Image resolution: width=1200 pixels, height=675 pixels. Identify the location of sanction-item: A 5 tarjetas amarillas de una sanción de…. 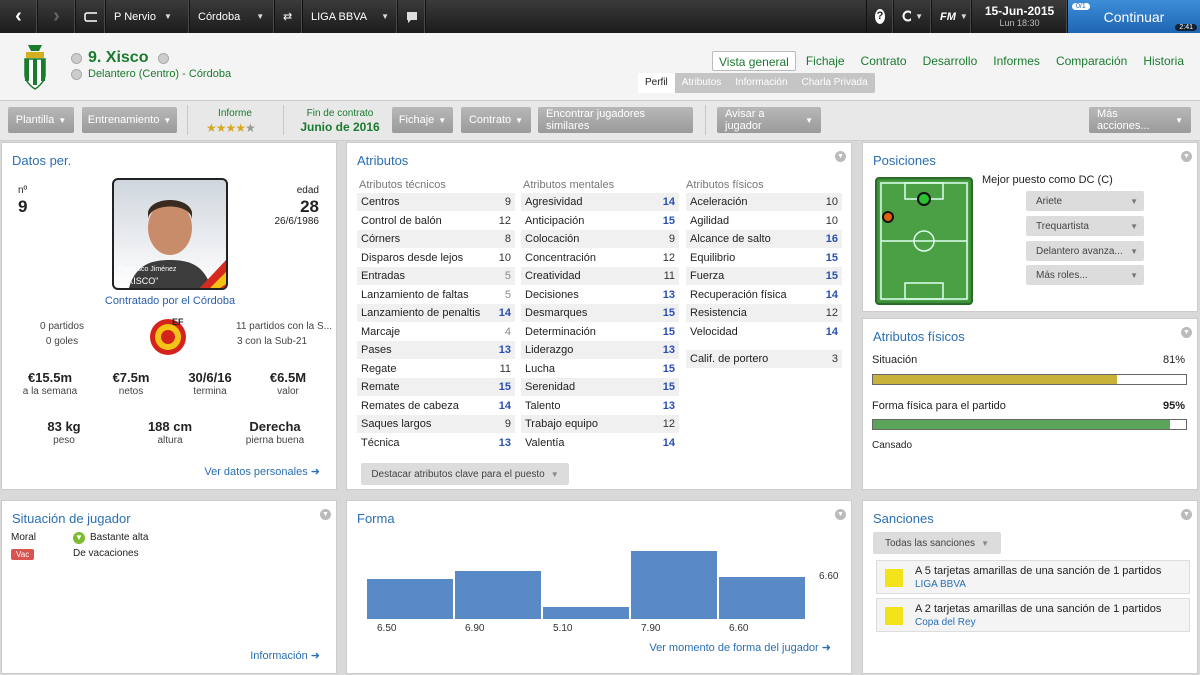
(1033, 577).